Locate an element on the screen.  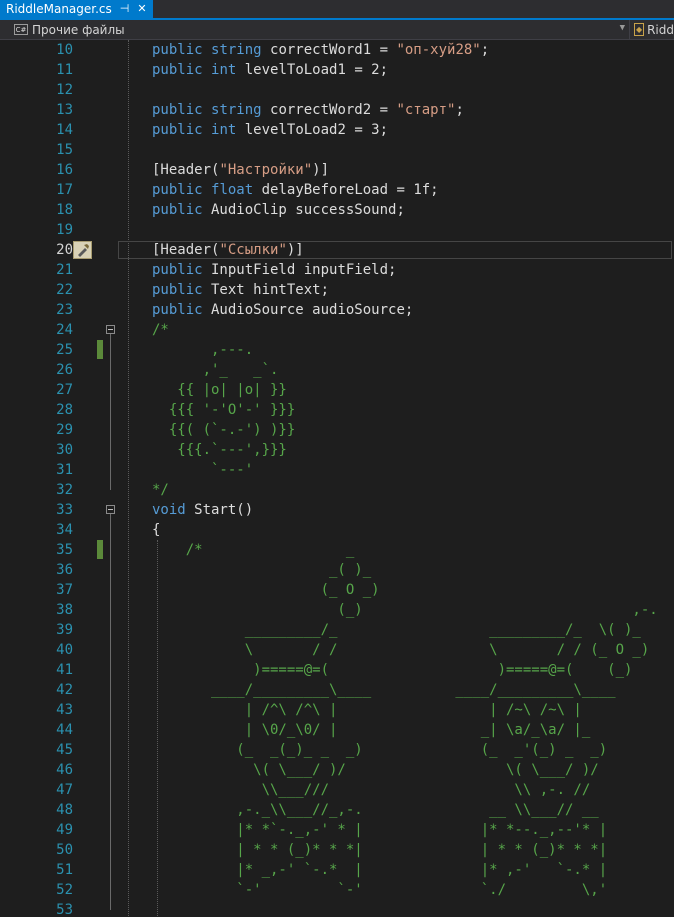
line-number: 19 is located at coordinates (64, 230).